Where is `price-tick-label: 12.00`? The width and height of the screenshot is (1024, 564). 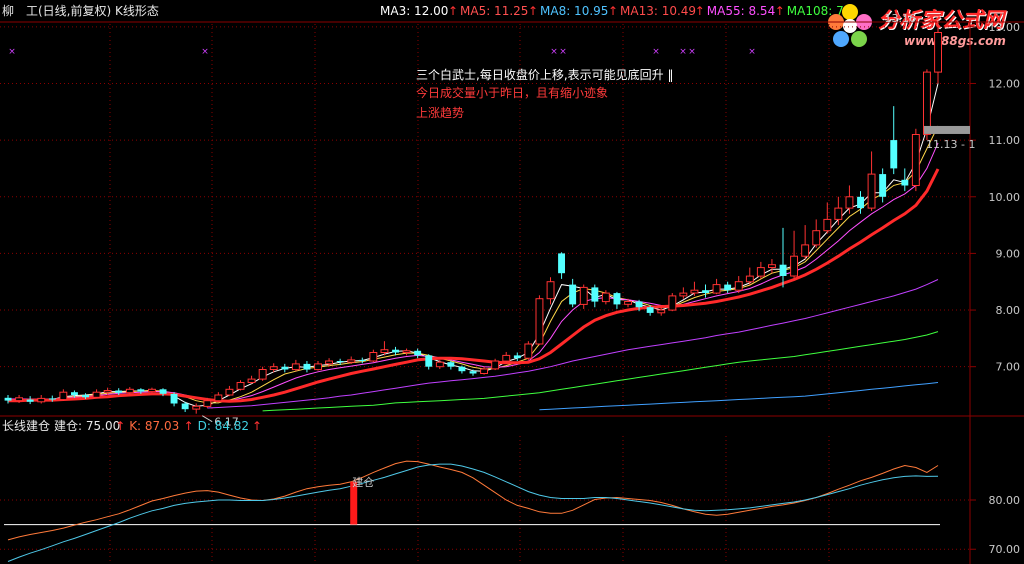
price-tick-label: 12.00 is located at coordinates (1005, 83).